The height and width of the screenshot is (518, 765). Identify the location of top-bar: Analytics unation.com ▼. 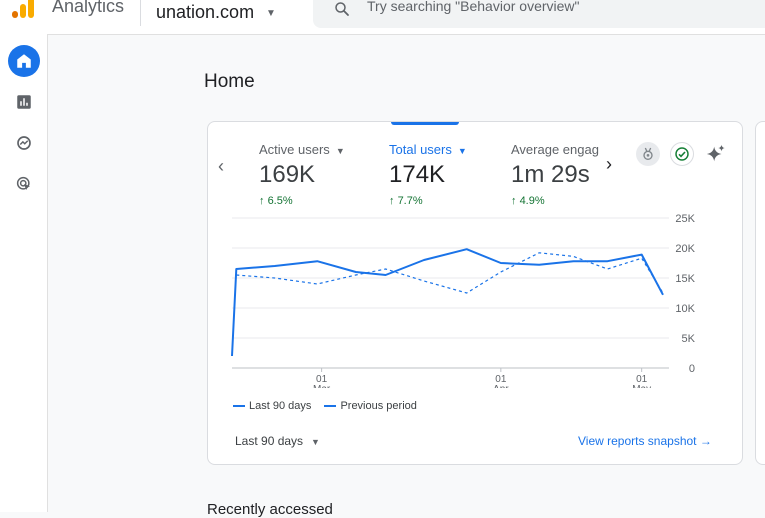
(382, 17).